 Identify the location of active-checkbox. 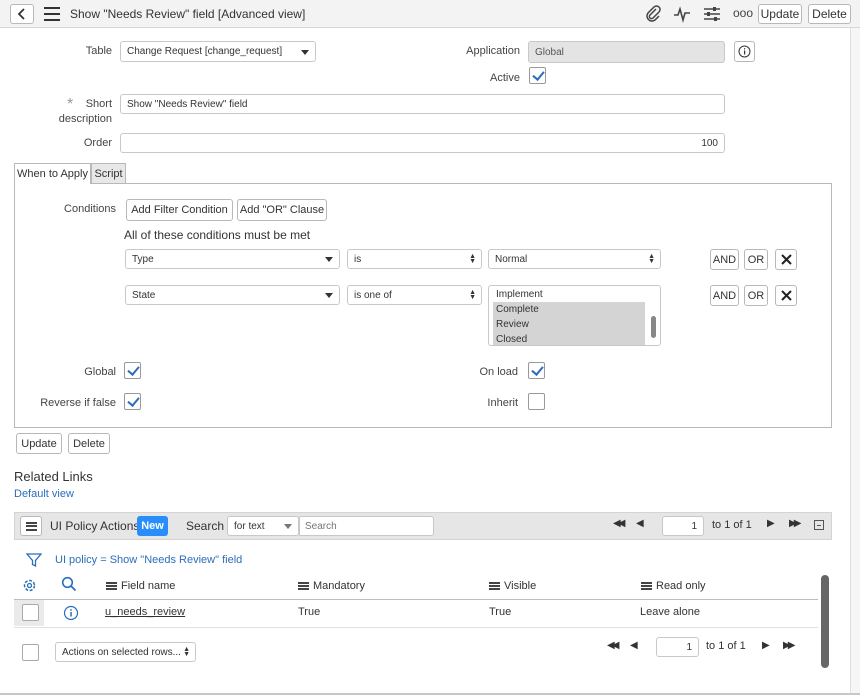
(537, 75).